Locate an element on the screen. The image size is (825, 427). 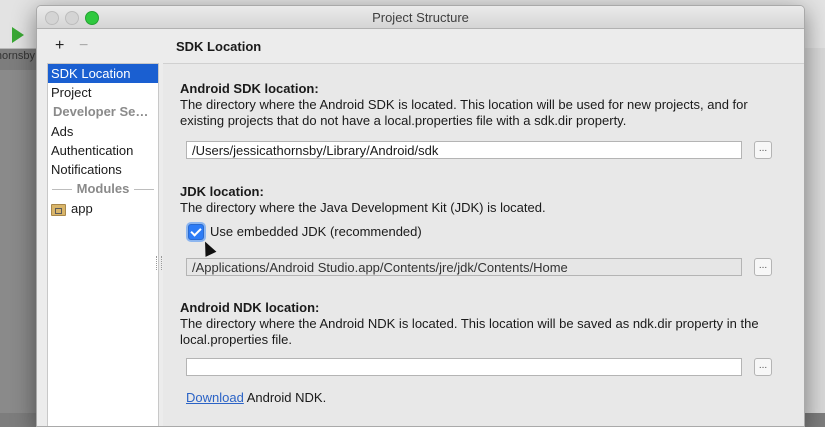
module-label: app is located at coordinates (82, 208).